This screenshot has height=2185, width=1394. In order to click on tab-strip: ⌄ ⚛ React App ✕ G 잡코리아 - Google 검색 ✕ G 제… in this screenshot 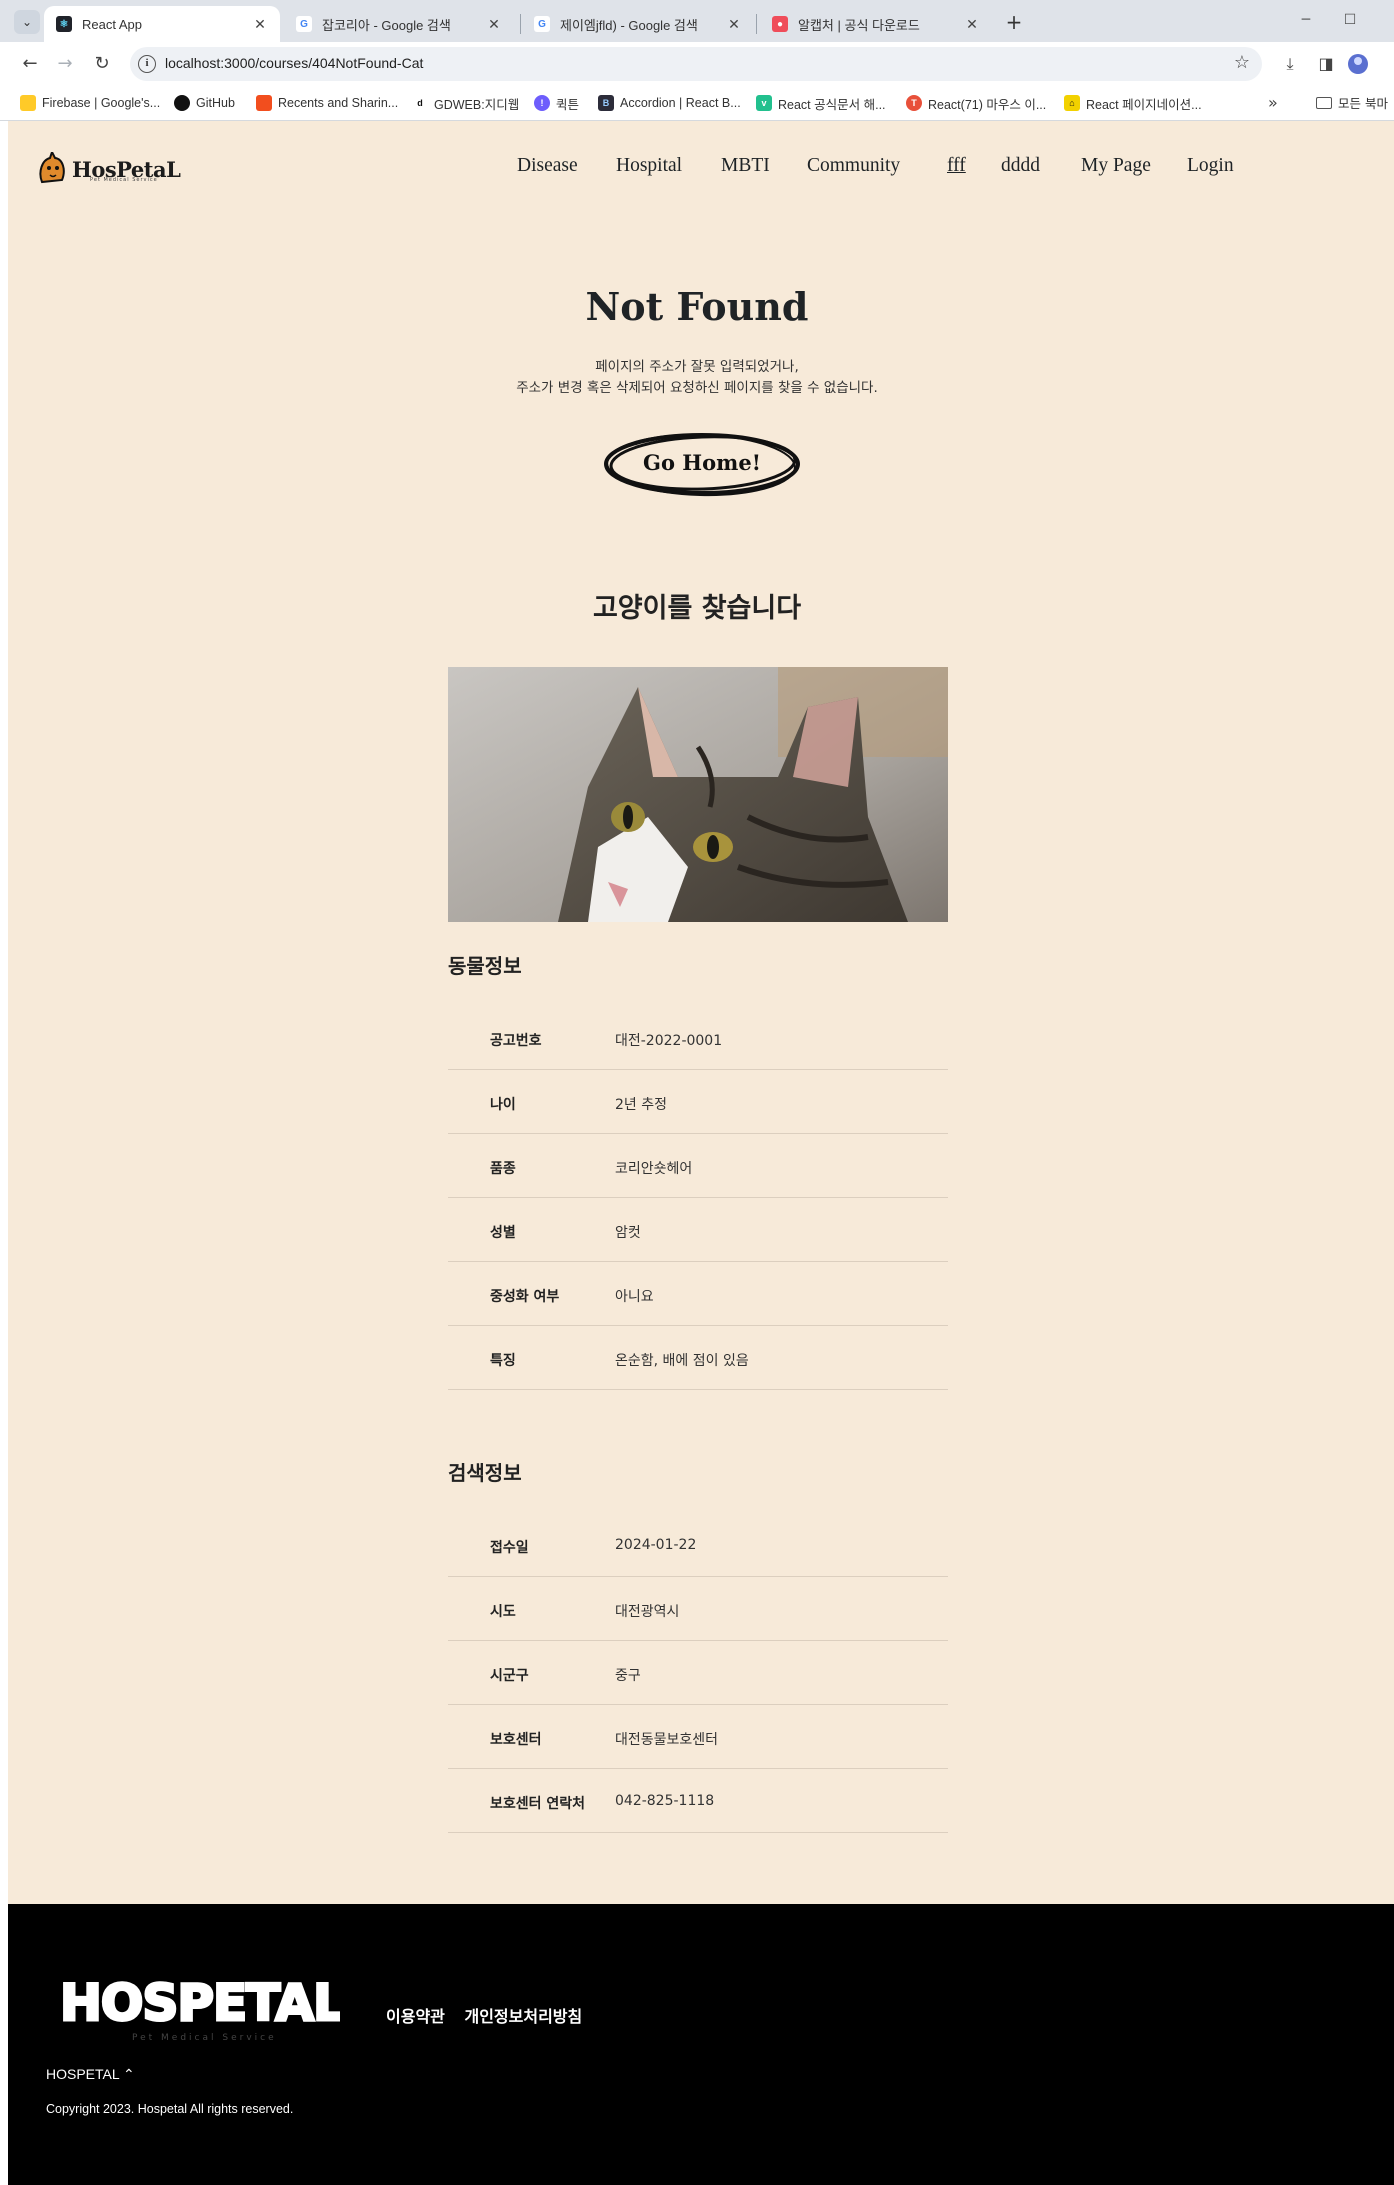, I will do `click(697, 21)`.